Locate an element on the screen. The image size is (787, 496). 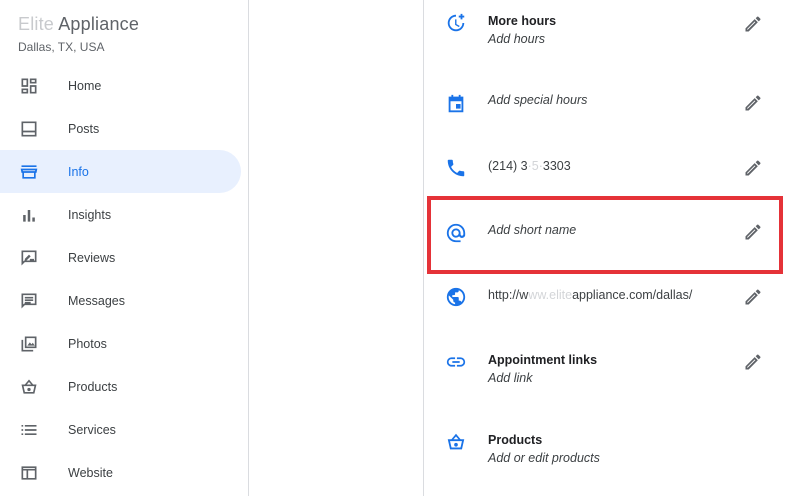
products-title: Products is located at coordinates (515, 440).